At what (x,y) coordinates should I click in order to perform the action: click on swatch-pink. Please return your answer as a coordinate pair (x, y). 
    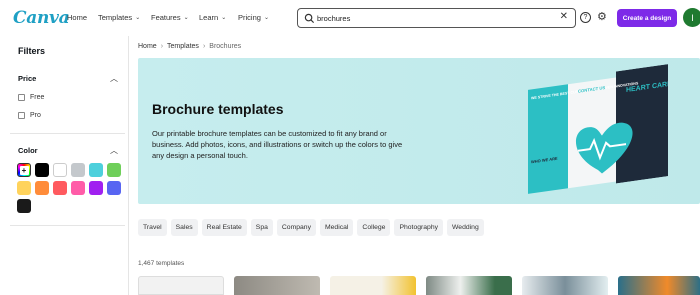
    Looking at the image, I should click on (78, 188).